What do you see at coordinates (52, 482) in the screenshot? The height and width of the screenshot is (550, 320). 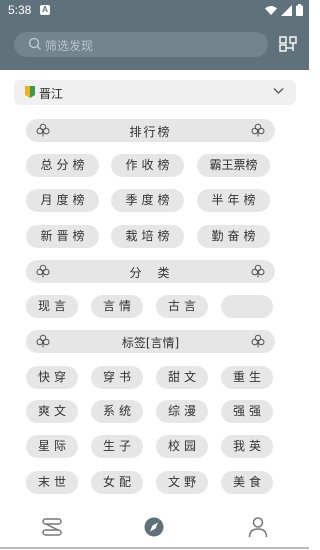 I see `tag-chip: 末世` at bounding box center [52, 482].